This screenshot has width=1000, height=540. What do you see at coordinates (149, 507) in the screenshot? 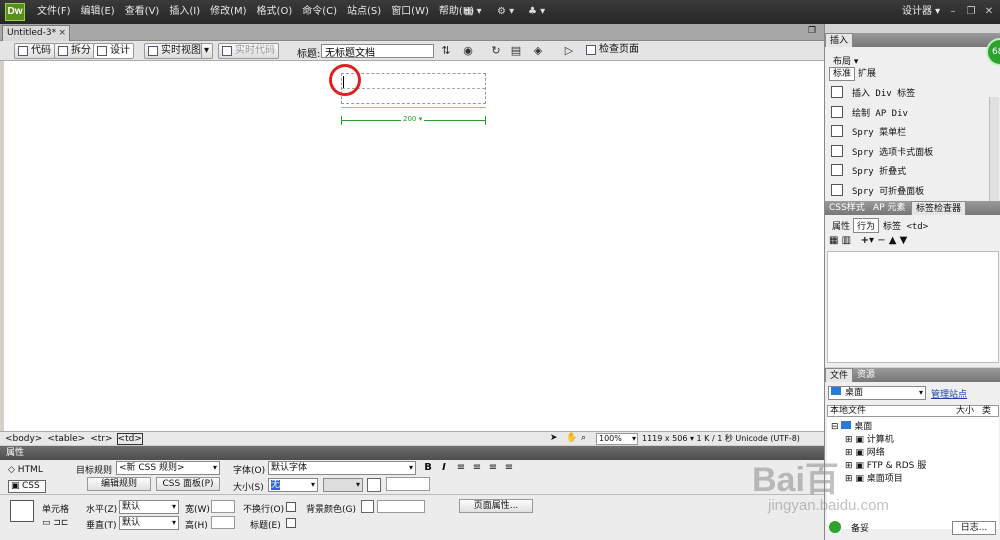
I see `horz-select: 默认 ▾` at bounding box center [149, 507].